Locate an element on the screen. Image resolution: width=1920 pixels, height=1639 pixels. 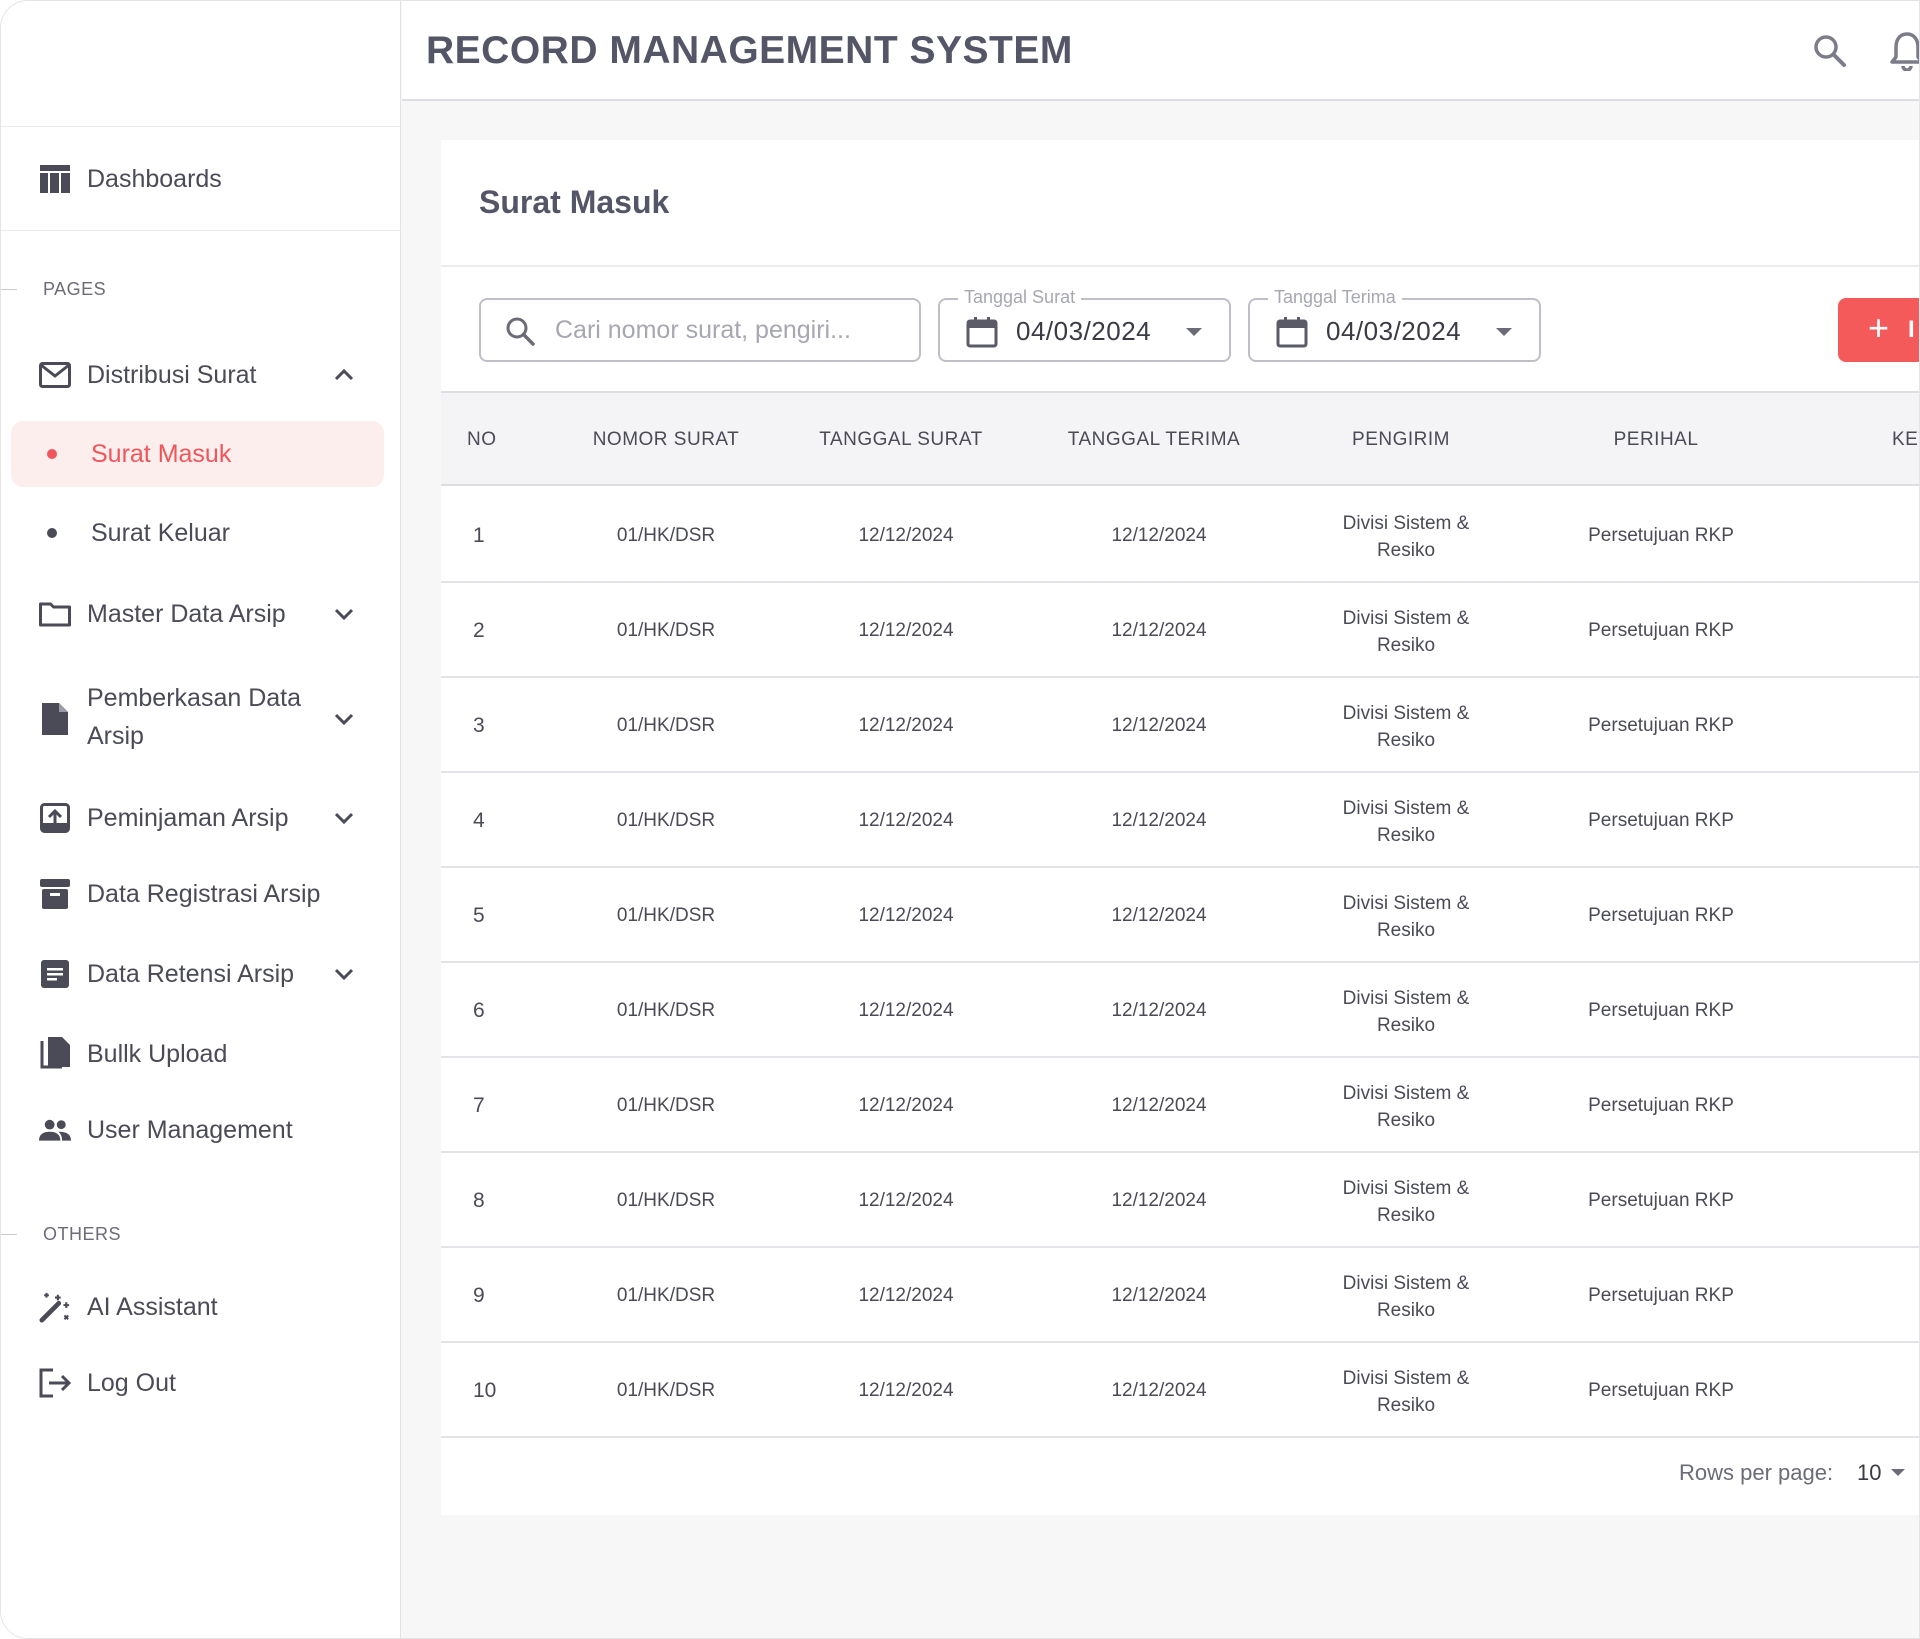
sidebar-item-master-data-arsip: Master Data Arsip is located at coordinates (201, 614).